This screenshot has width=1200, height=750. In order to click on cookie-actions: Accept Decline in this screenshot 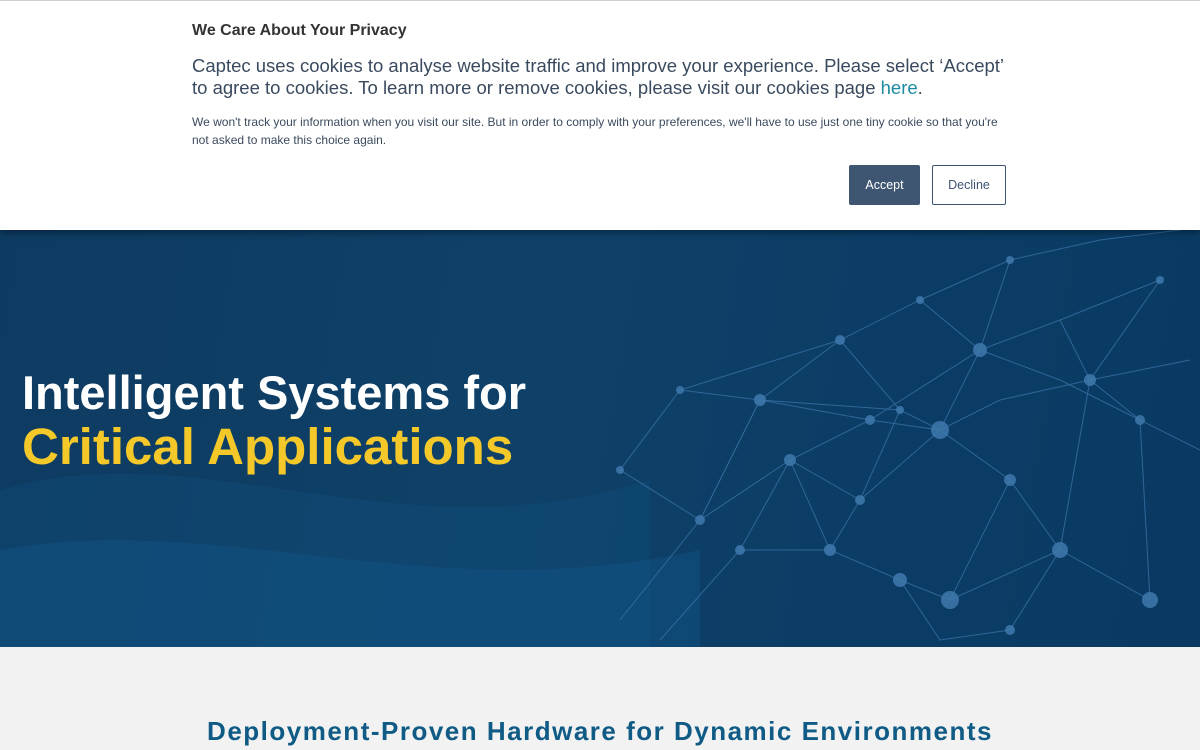, I will do `click(927, 185)`.